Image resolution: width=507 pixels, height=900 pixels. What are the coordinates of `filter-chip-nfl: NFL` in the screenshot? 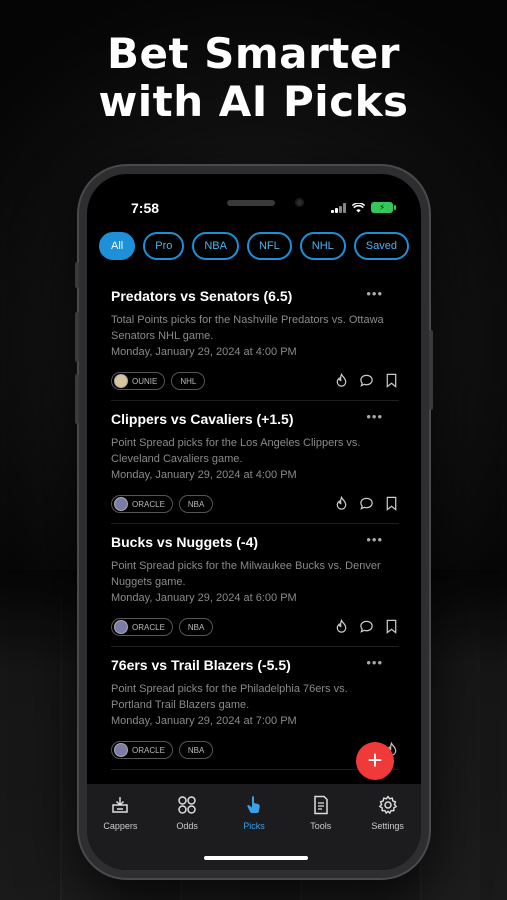 It's located at (269, 246).